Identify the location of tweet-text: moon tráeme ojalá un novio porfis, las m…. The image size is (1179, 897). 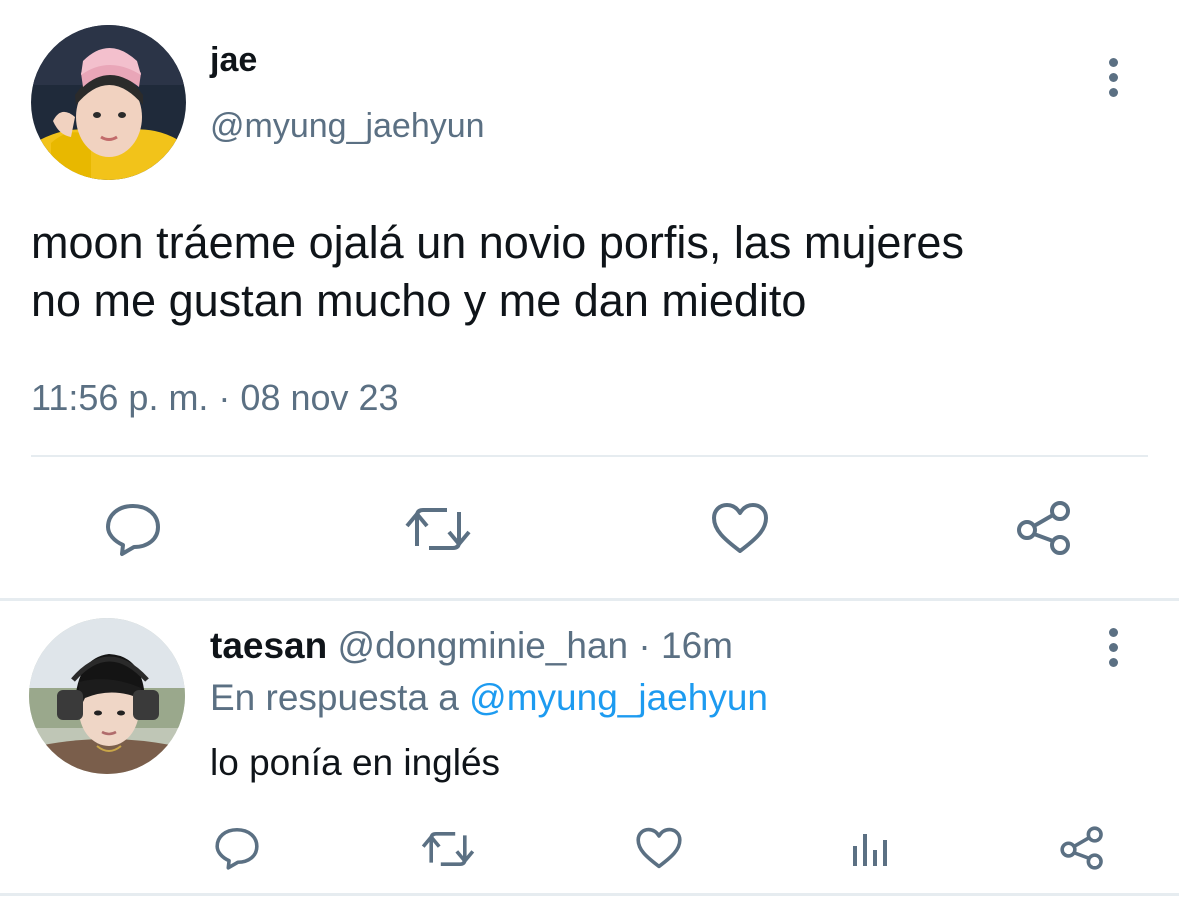
(497, 272).